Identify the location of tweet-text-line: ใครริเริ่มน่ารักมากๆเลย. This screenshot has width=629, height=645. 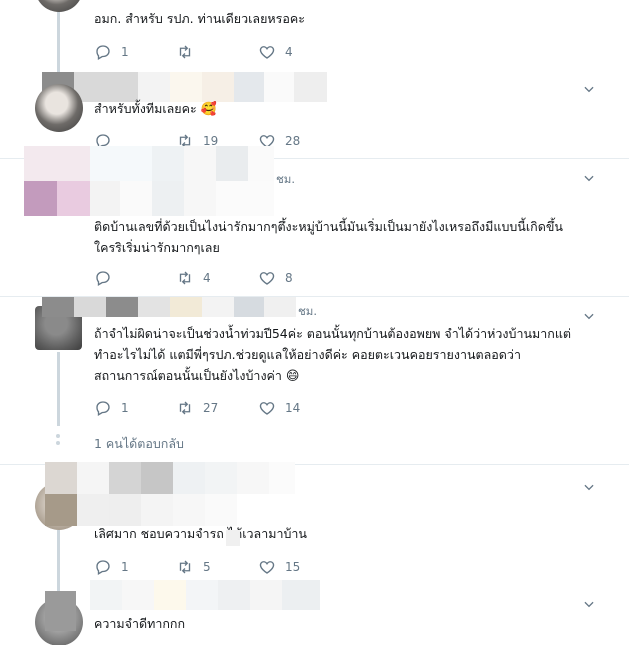
(157, 247).